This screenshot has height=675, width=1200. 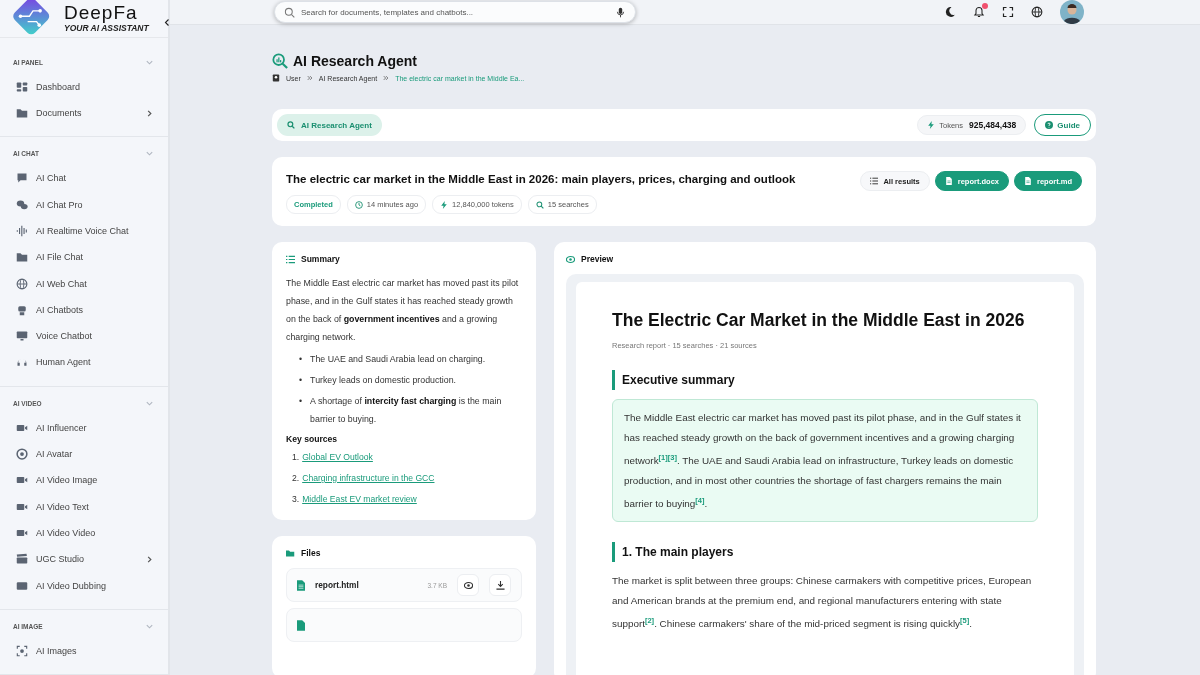 What do you see at coordinates (1072, 12) in the screenshot?
I see `user-avatar` at bounding box center [1072, 12].